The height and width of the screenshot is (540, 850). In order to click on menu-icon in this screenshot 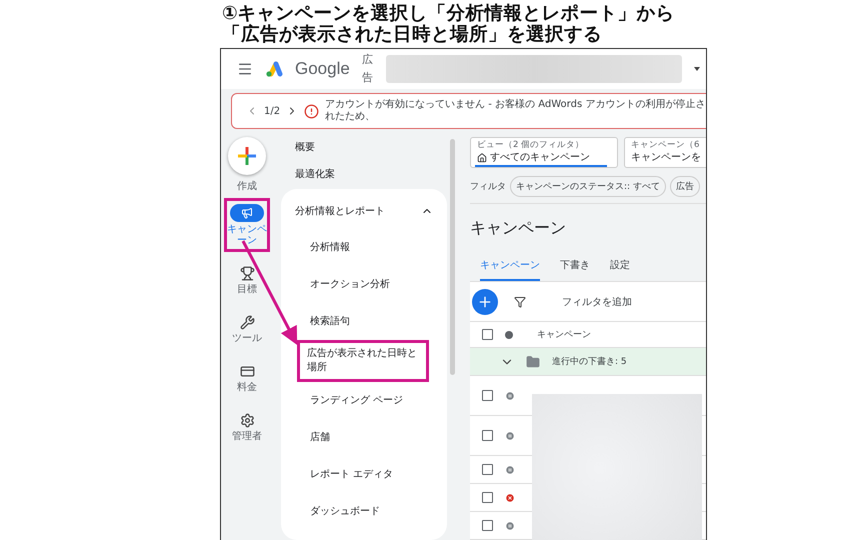, I will do `click(245, 69)`.